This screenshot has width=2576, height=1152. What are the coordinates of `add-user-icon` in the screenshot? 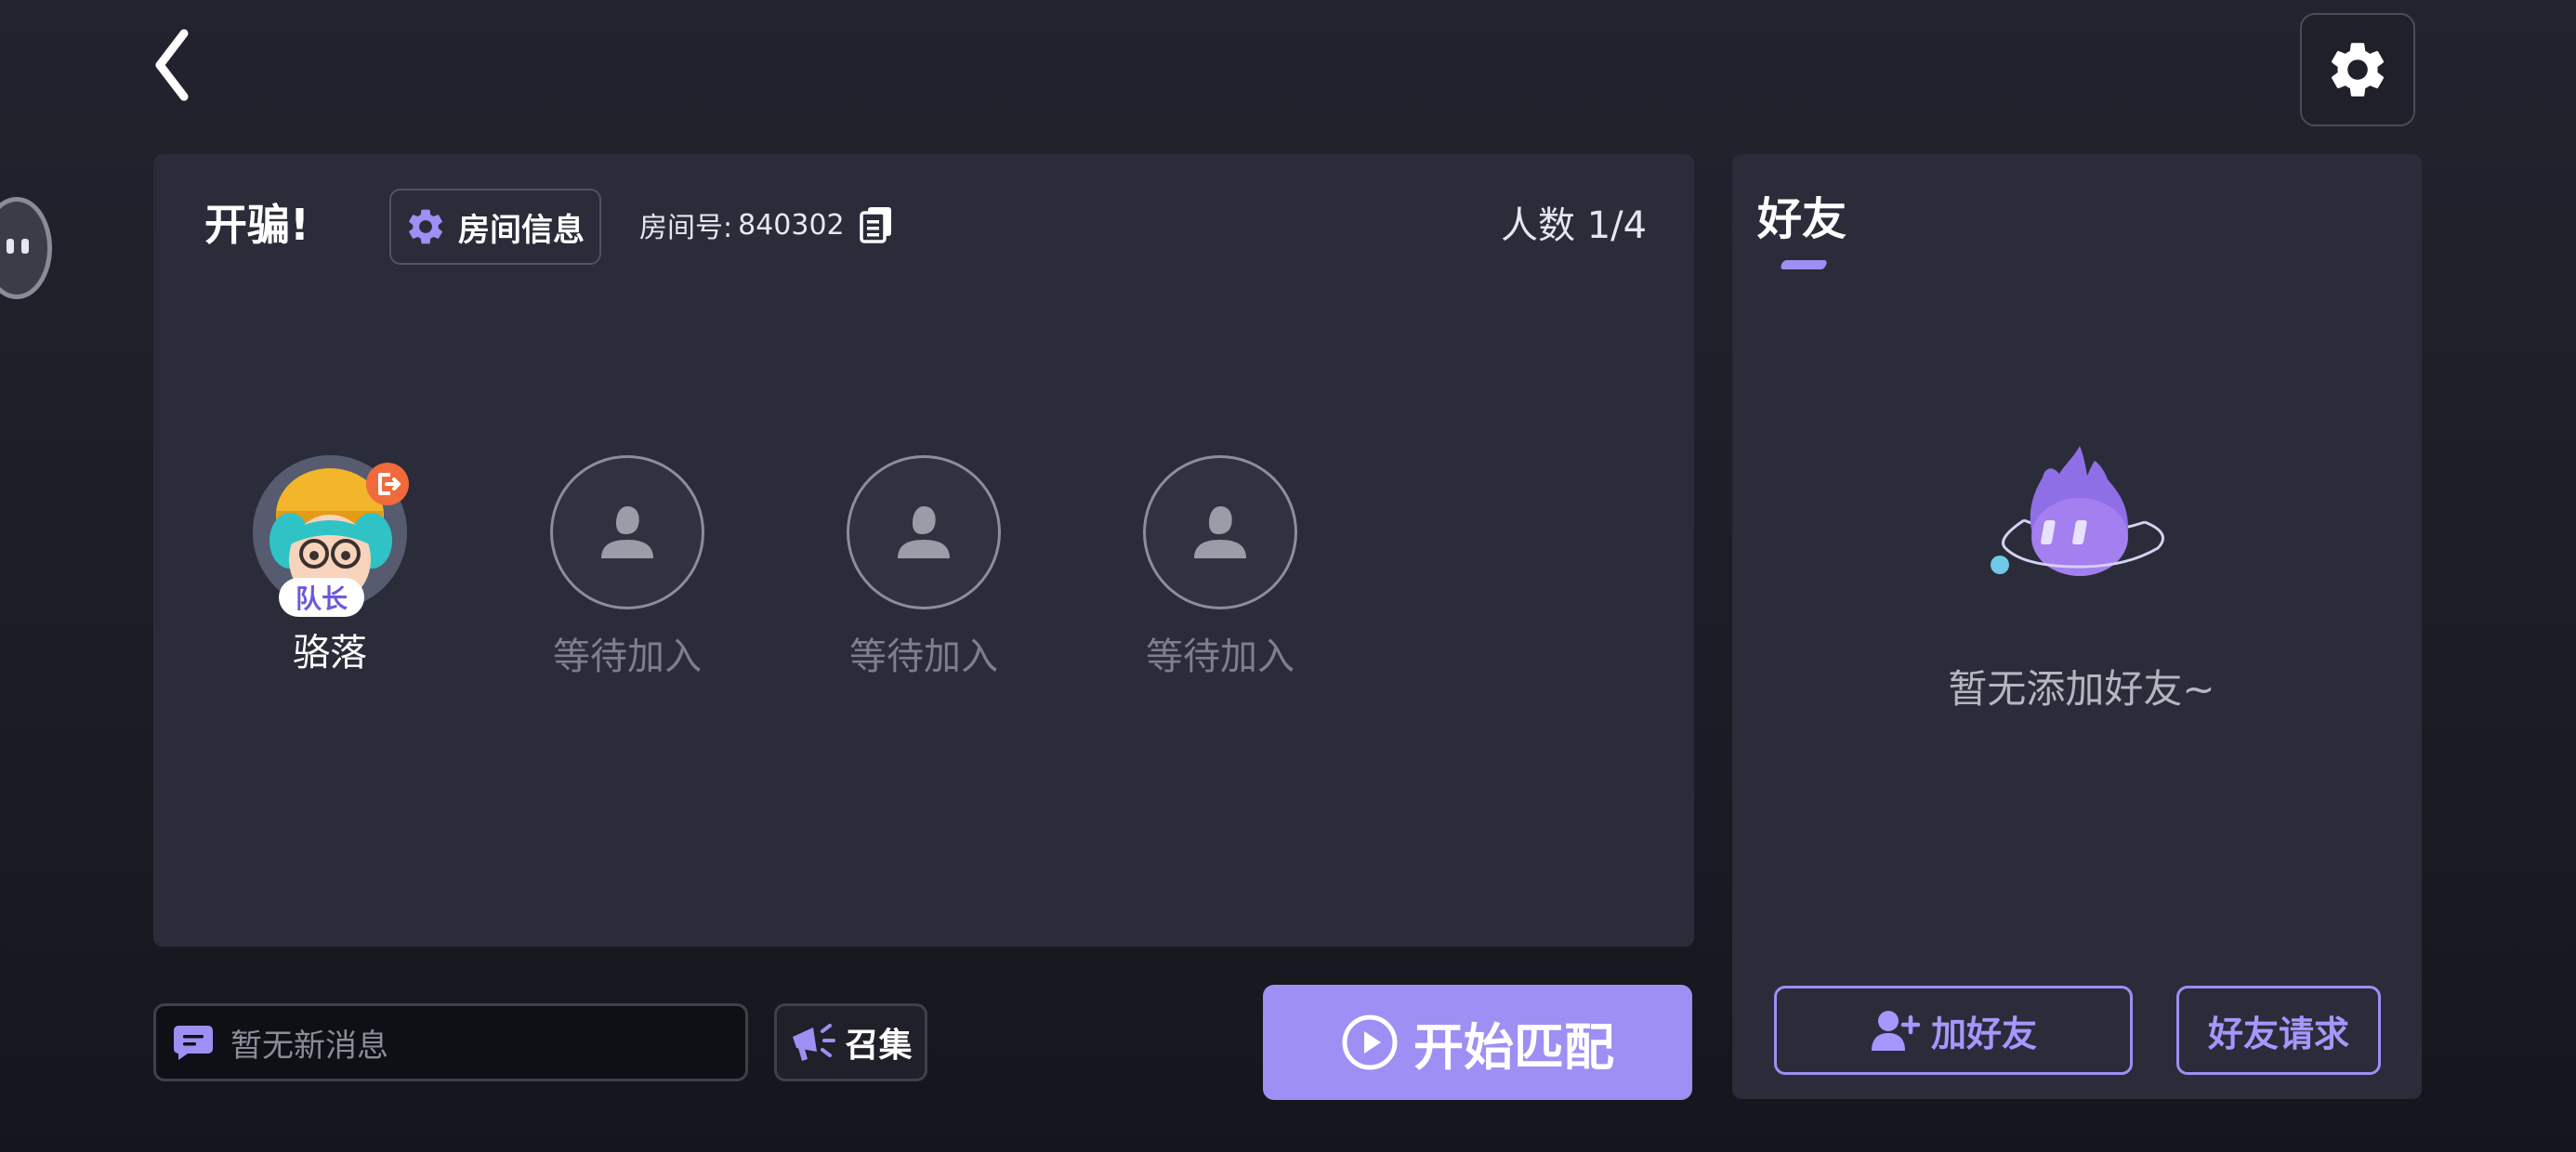 It's located at (1895, 1031).